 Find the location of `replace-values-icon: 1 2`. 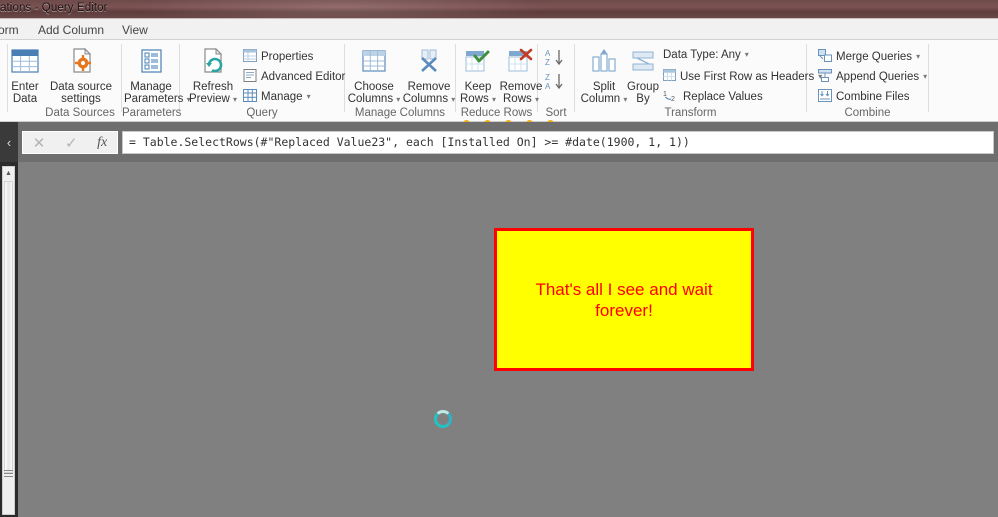

replace-values-icon: 1 2 is located at coordinates (671, 97).